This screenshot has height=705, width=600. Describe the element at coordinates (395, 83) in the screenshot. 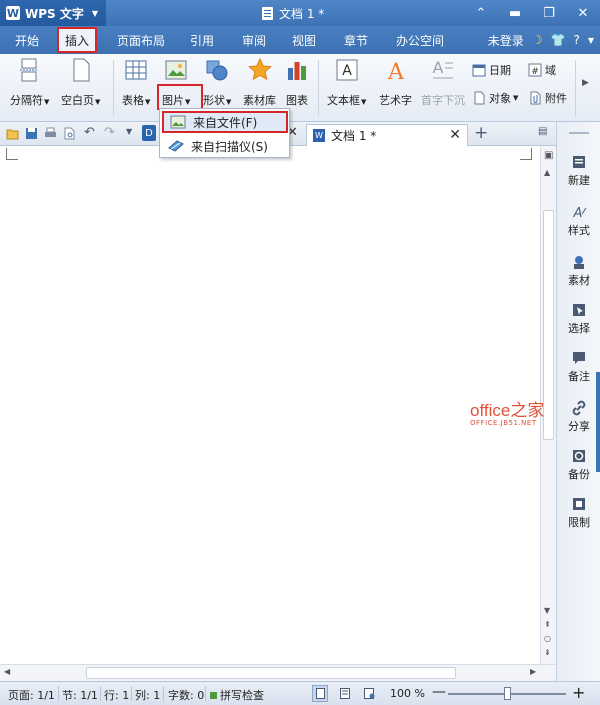

I see `wordart-button: A 艺术字` at that location.